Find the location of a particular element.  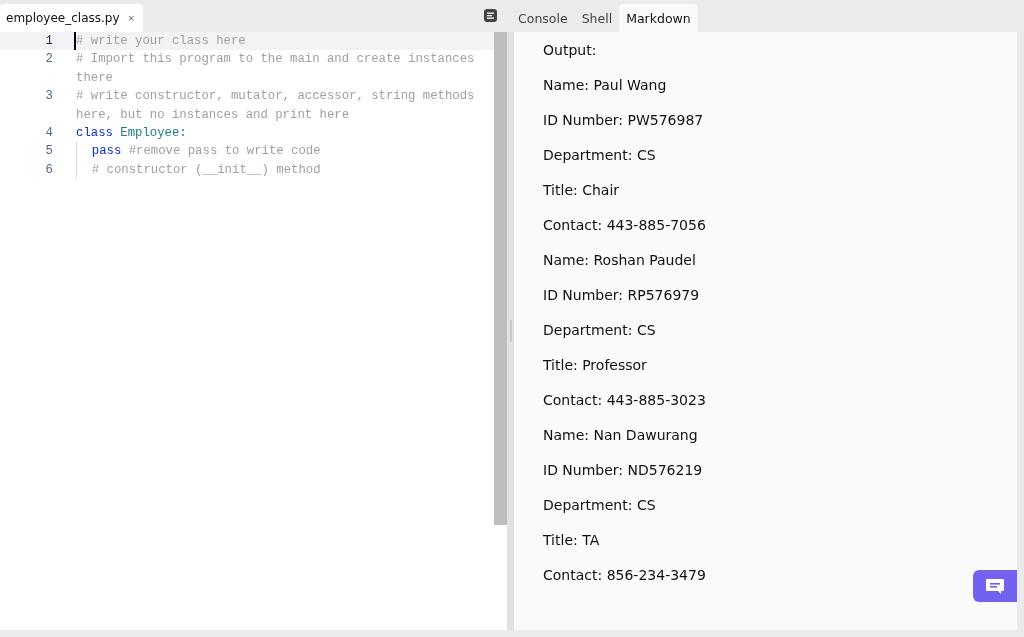

code-line: # write constructor, mutator, accessor, string methods here, but no instances and print here is located at coordinates (276, 106).